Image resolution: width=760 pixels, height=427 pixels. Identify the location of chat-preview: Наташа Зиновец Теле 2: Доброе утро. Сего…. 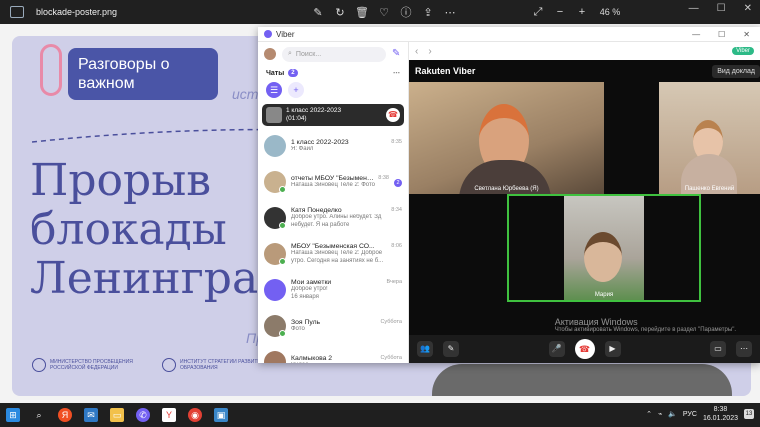
(337, 257).